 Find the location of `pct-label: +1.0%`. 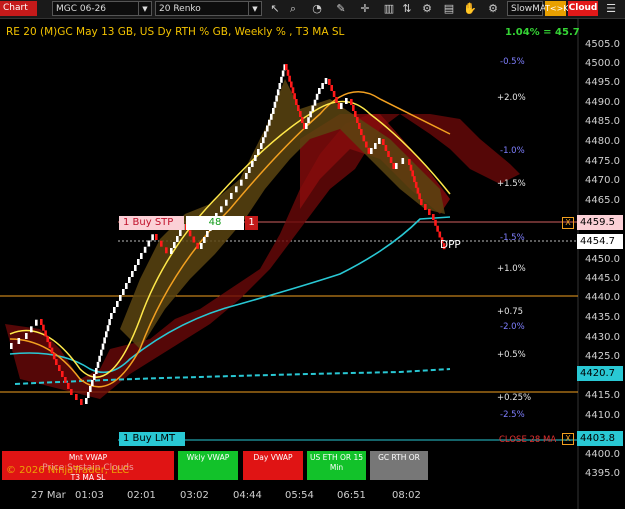

pct-label: +1.0% is located at coordinates (511, 269).